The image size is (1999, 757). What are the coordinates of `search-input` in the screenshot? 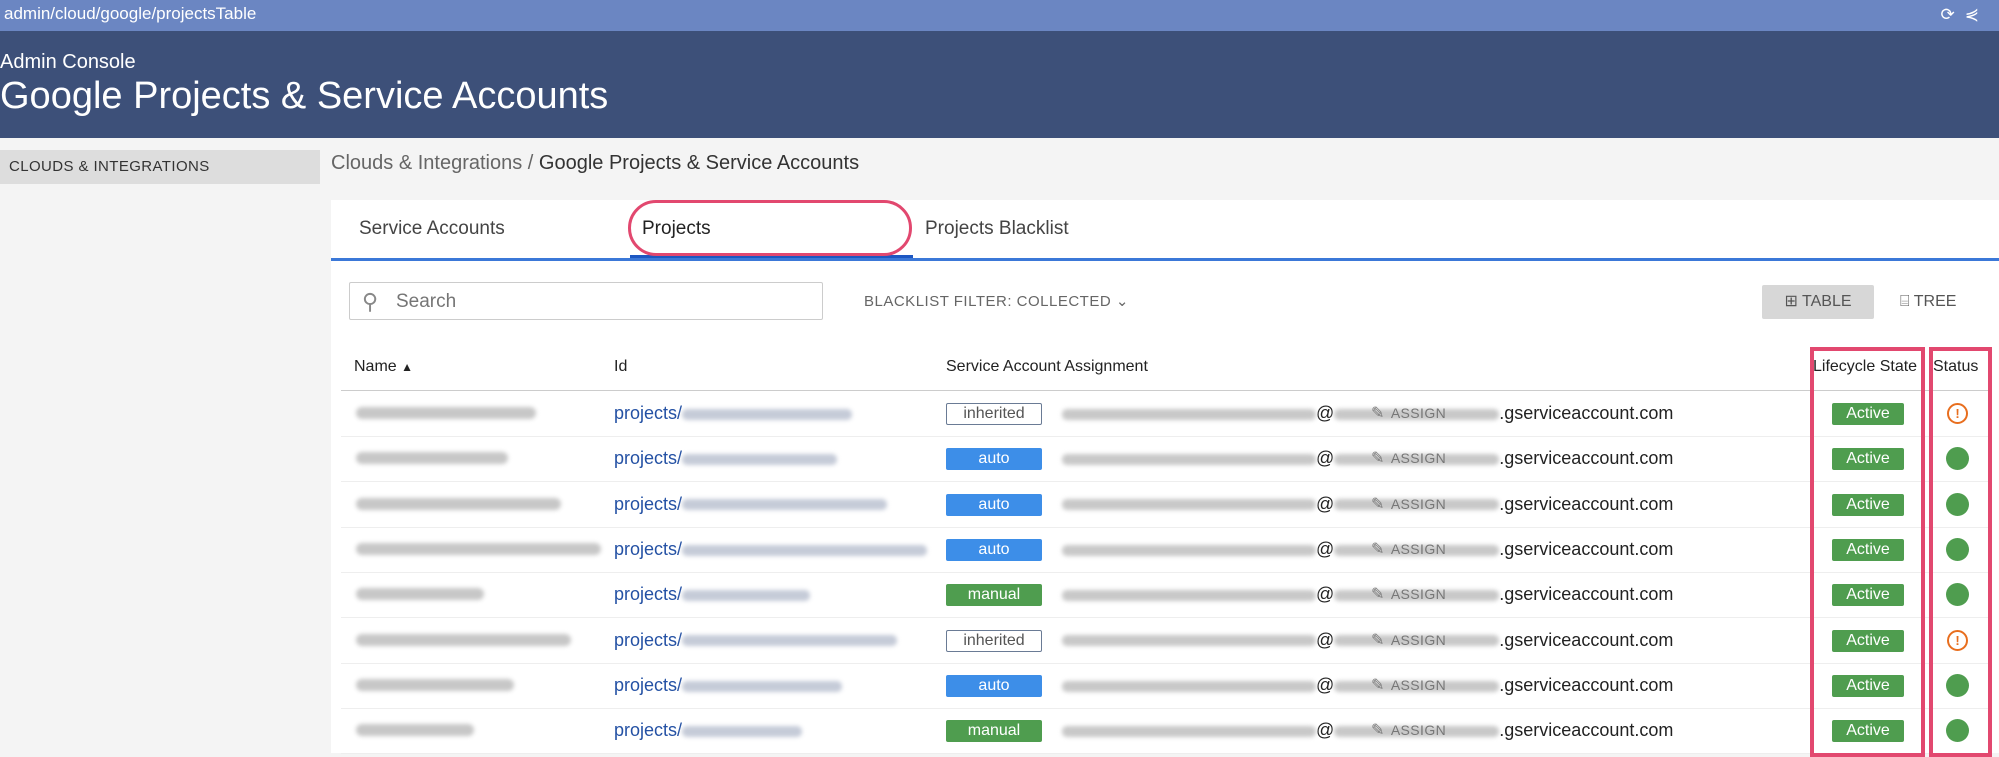 It's located at (596, 302).